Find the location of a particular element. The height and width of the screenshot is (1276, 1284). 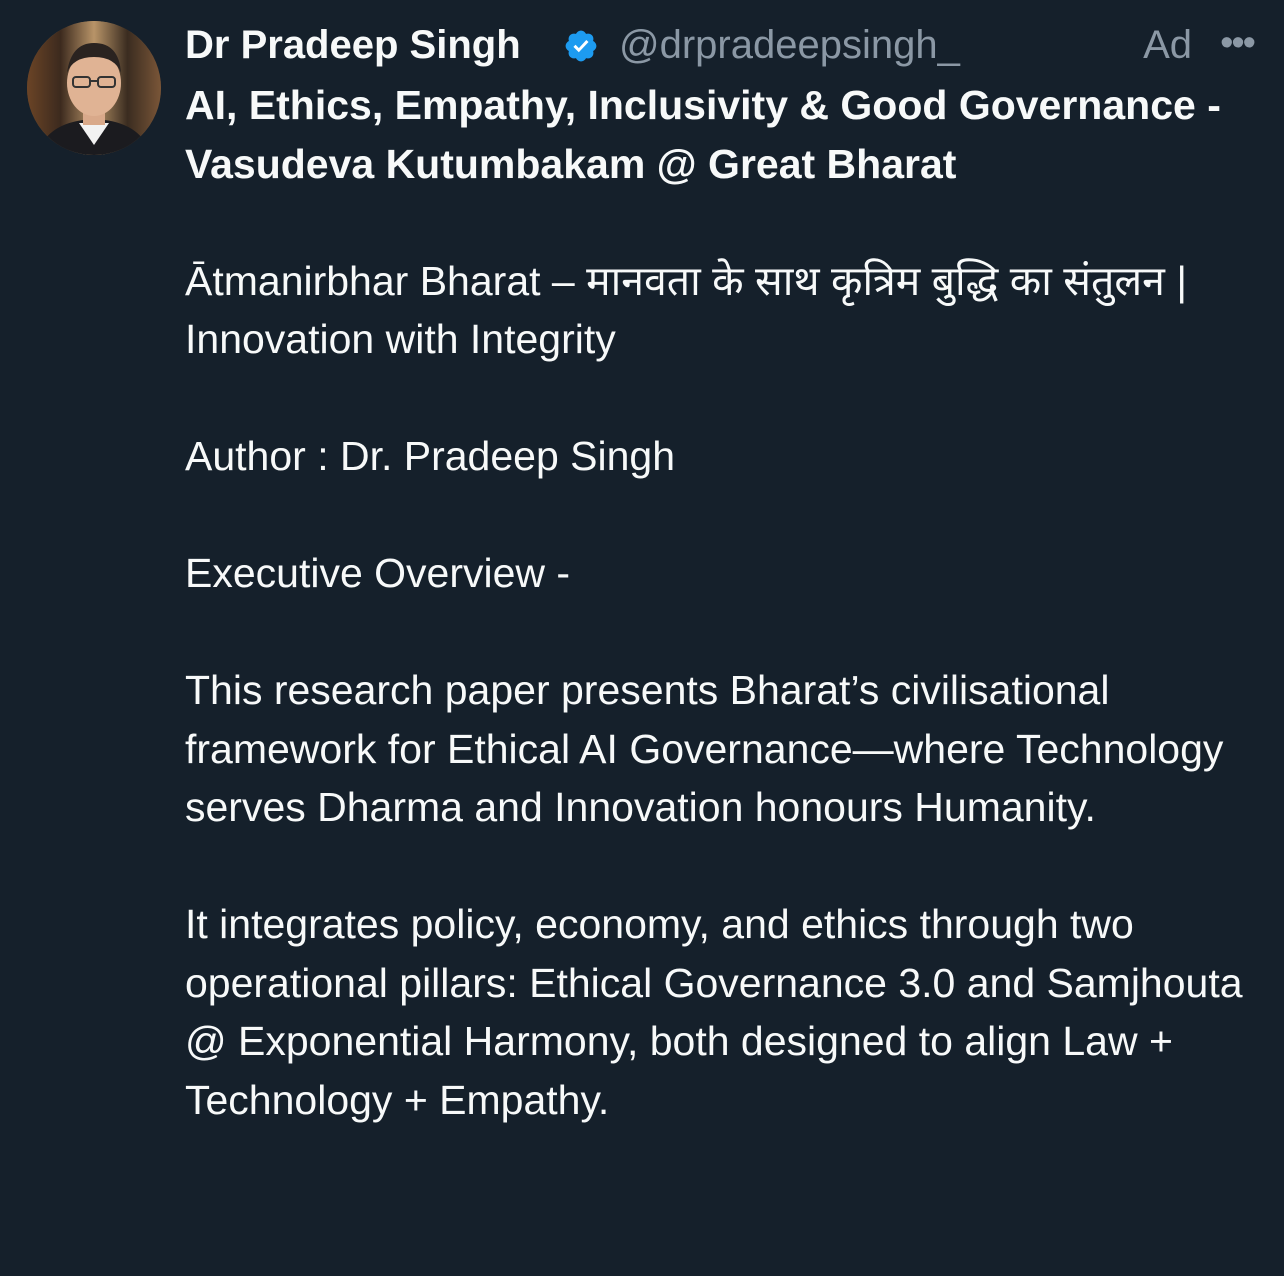

author-name: Dr Pradeep Singh is located at coordinates (353, 45).